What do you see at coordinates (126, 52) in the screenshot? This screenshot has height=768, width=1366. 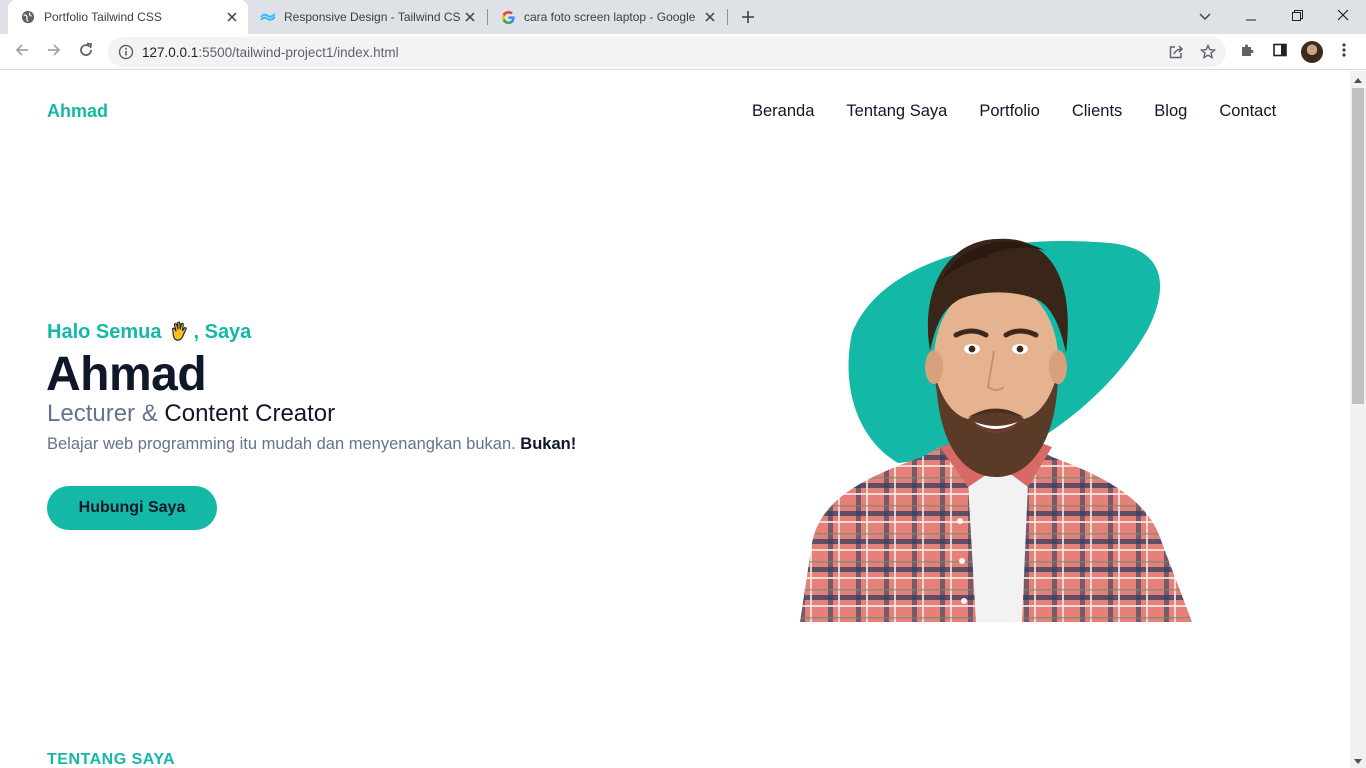 I see `info-icon` at bounding box center [126, 52].